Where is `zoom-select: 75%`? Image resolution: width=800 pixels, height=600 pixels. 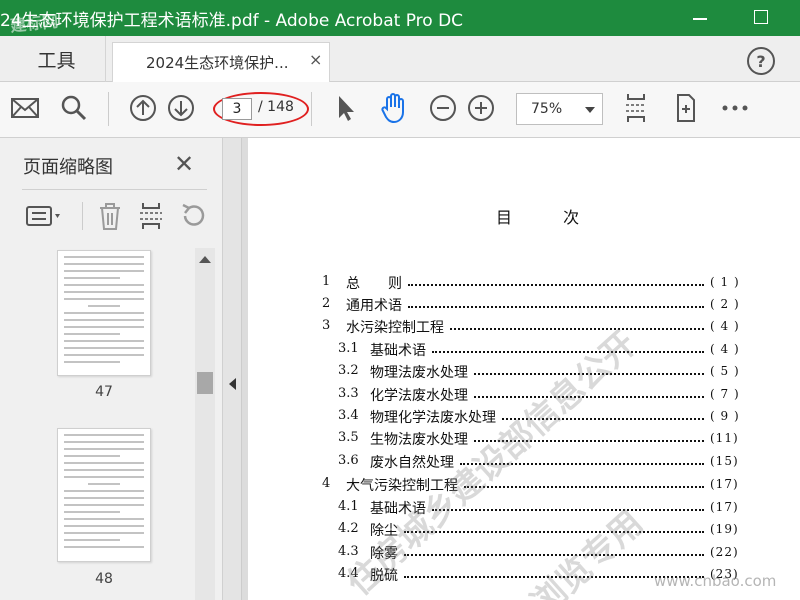 zoom-select: 75% is located at coordinates (559, 109).